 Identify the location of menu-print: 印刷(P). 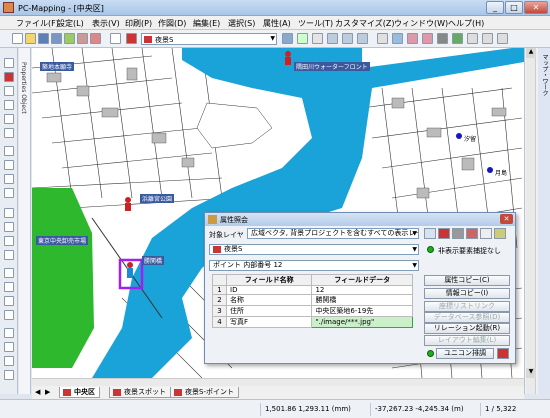
(138, 23).